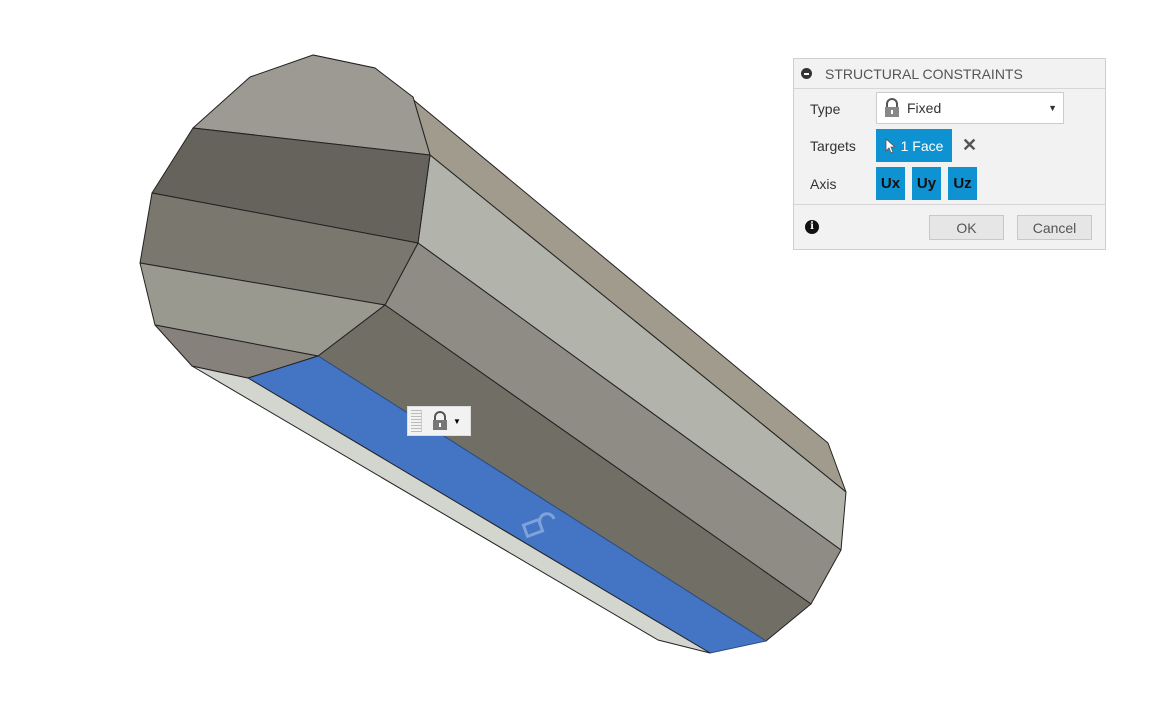 The height and width of the screenshot is (723, 1175). Describe the element at coordinates (922, 145) in the screenshot. I see `targets-value: 1 Face` at that location.